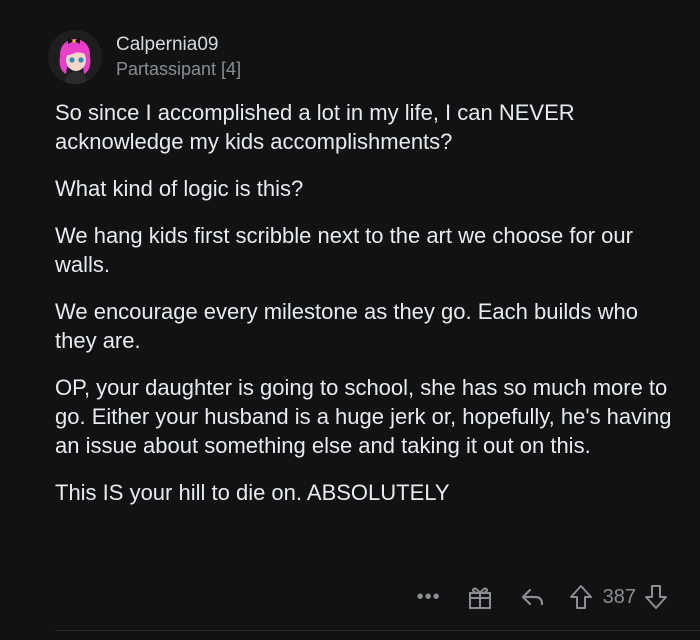  I want to click on avatar-image, so click(75, 57).